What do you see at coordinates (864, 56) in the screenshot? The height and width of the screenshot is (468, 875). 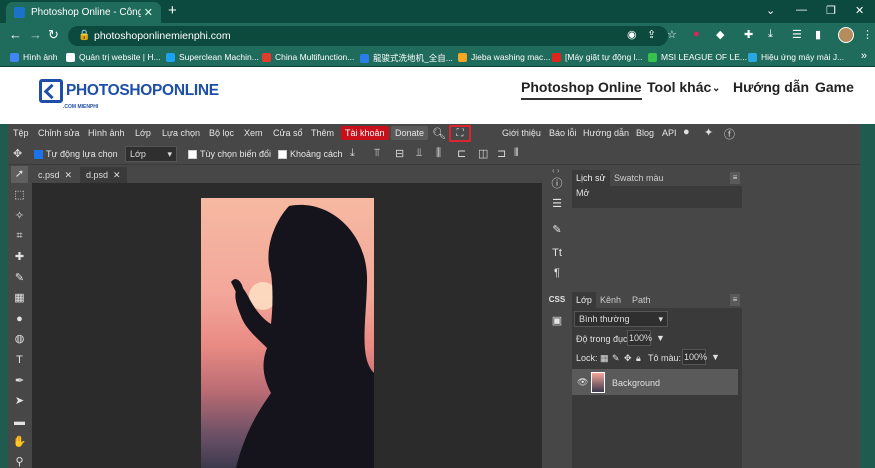 I see `bookmarks-overflow-button: »` at bounding box center [864, 56].